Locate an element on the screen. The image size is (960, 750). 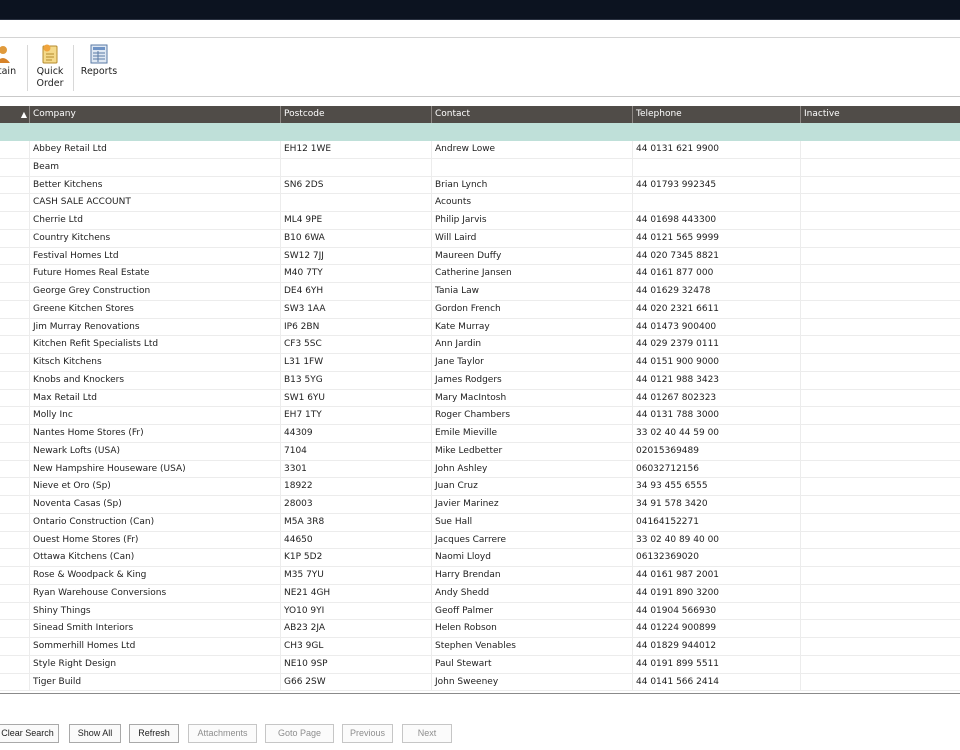
reports-button: Reports is located at coordinates (99, 60).